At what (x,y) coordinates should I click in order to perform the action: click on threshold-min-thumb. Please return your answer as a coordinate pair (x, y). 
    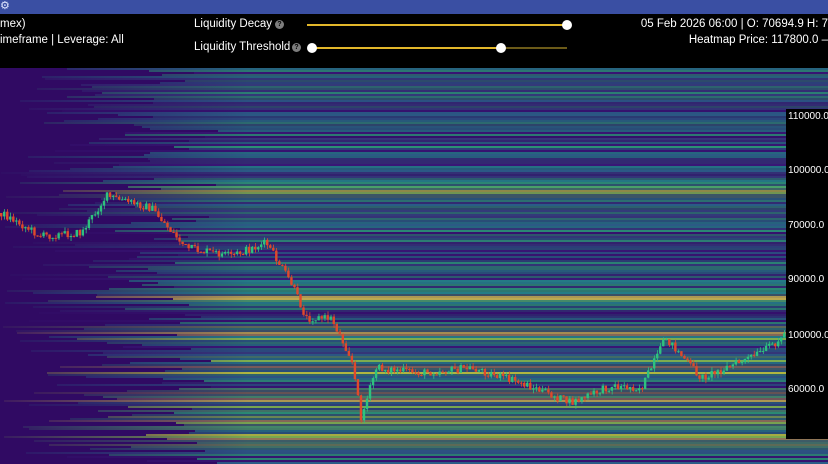
    Looking at the image, I should click on (312, 48).